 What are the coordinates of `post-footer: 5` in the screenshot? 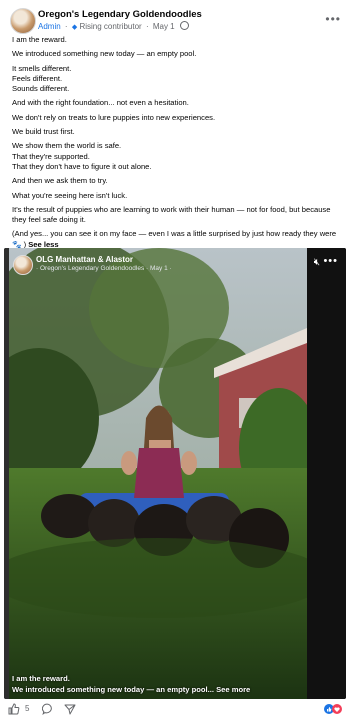 It's located at (176, 709).